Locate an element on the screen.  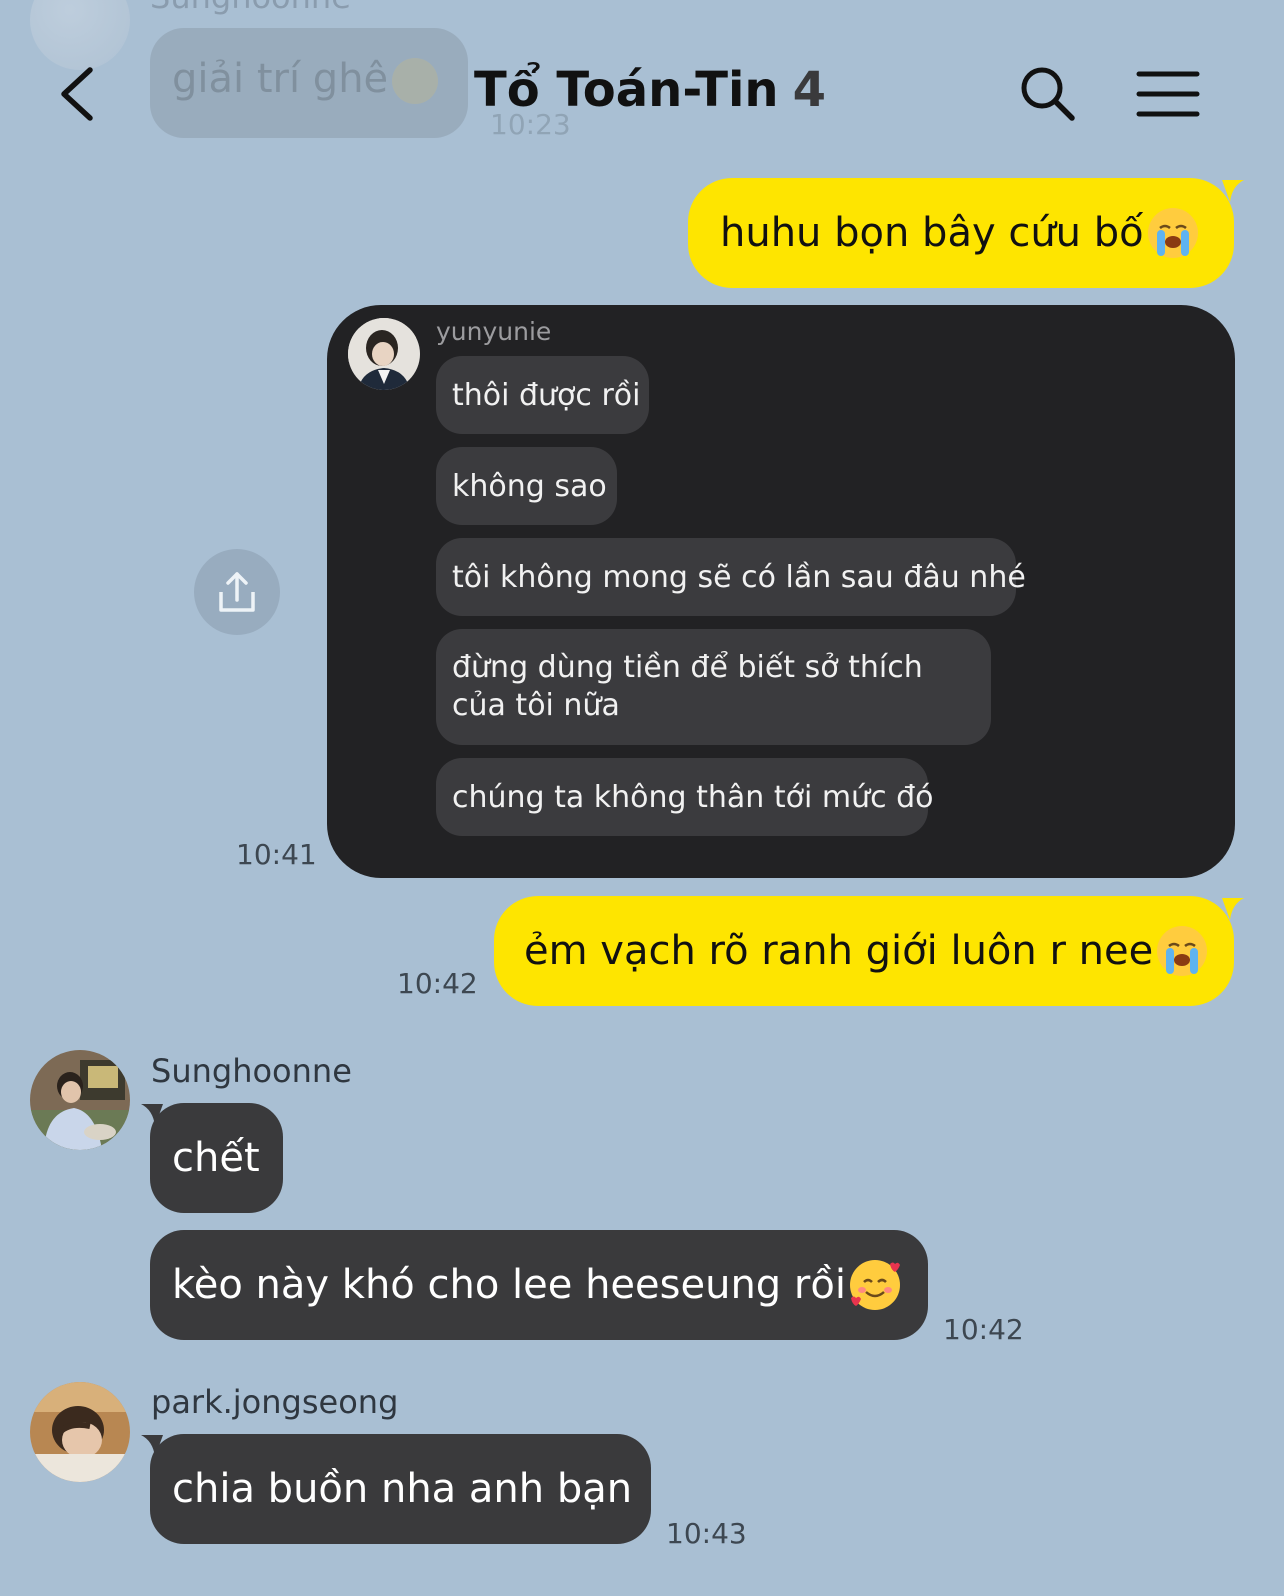
message-text: chết is located at coordinates (216, 1158).